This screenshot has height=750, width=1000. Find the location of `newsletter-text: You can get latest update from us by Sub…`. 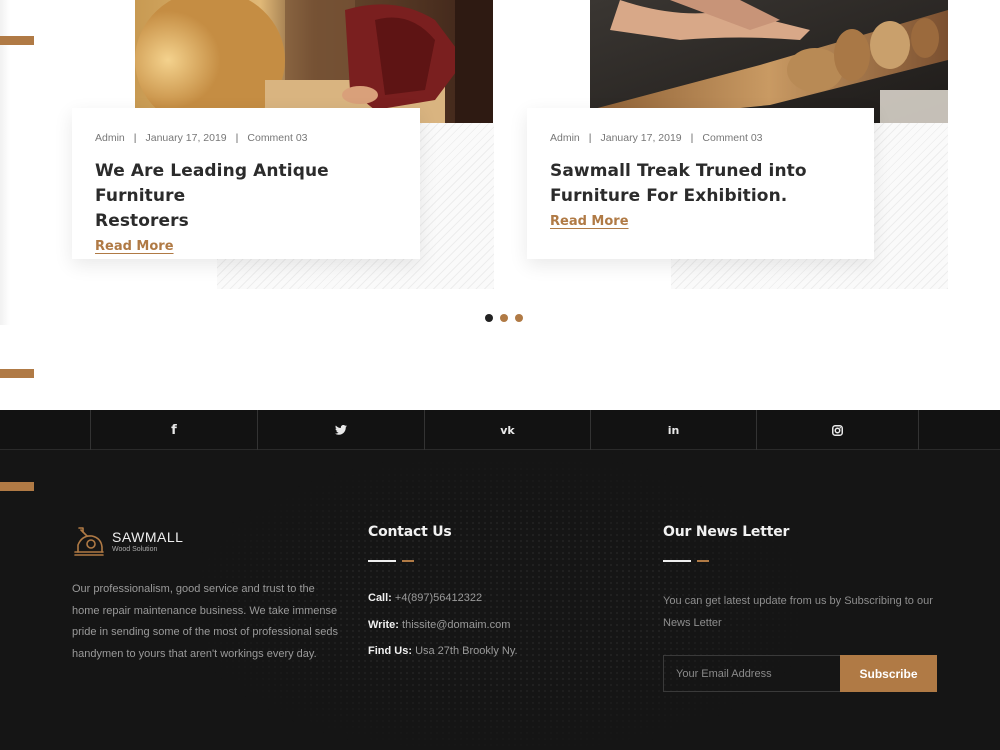

newsletter-text: You can get latest update from us by Sub… is located at coordinates (798, 612).